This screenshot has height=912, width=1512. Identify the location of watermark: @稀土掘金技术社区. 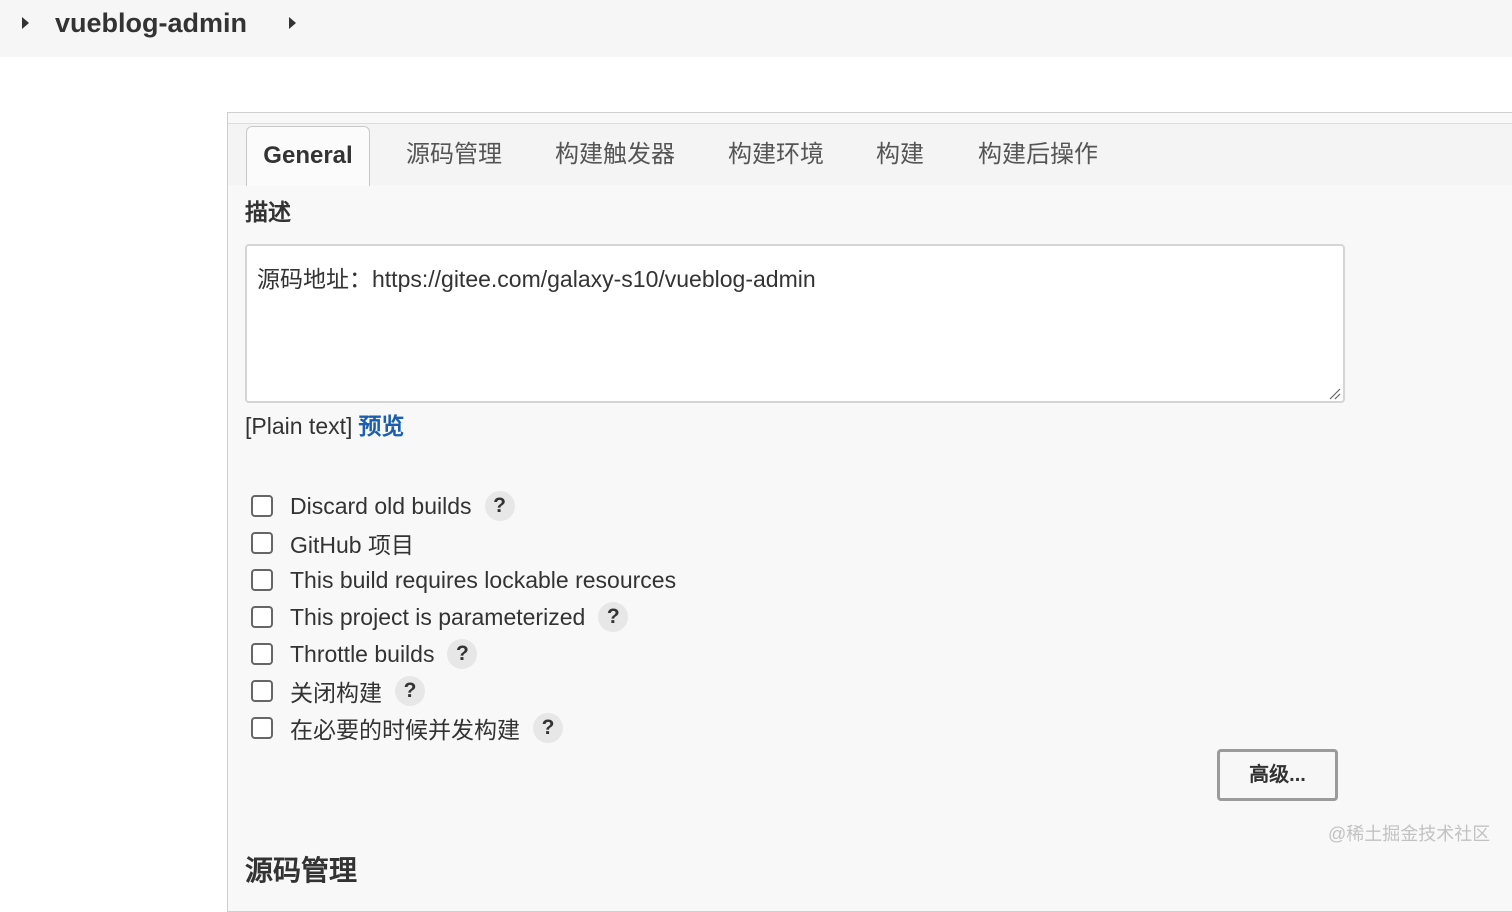
(1409, 834).